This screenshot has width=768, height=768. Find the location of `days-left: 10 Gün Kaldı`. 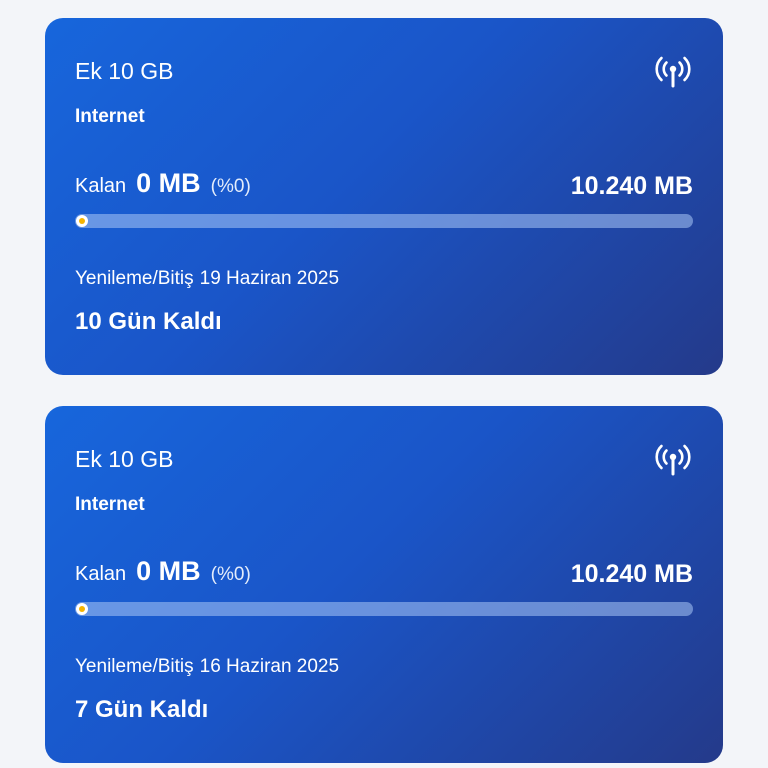

days-left: 10 Gün Kaldı is located at coordinates (148, 321).